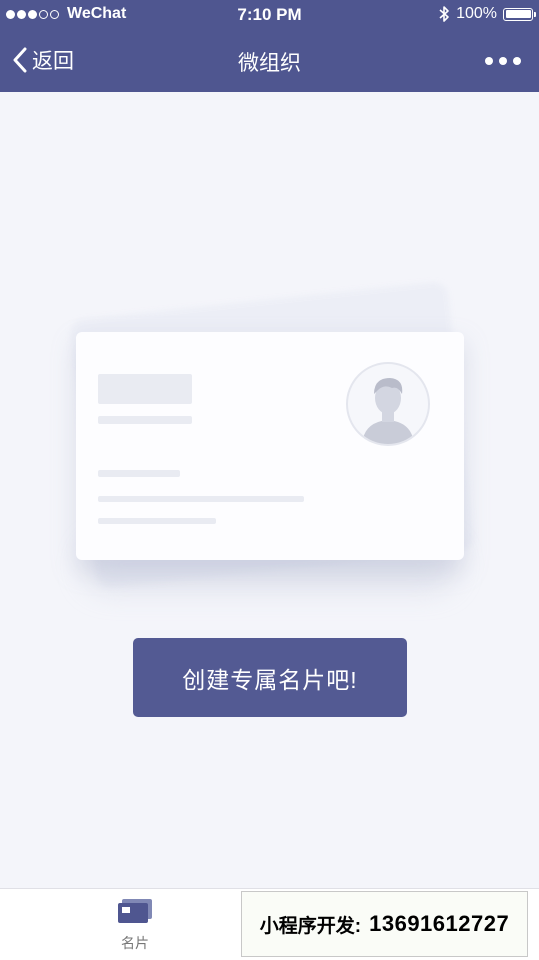 This screenshot has height=960, width=539. Describe the element at coordinates (135, 911) in the screenshot. I see `card-icon` at that location.